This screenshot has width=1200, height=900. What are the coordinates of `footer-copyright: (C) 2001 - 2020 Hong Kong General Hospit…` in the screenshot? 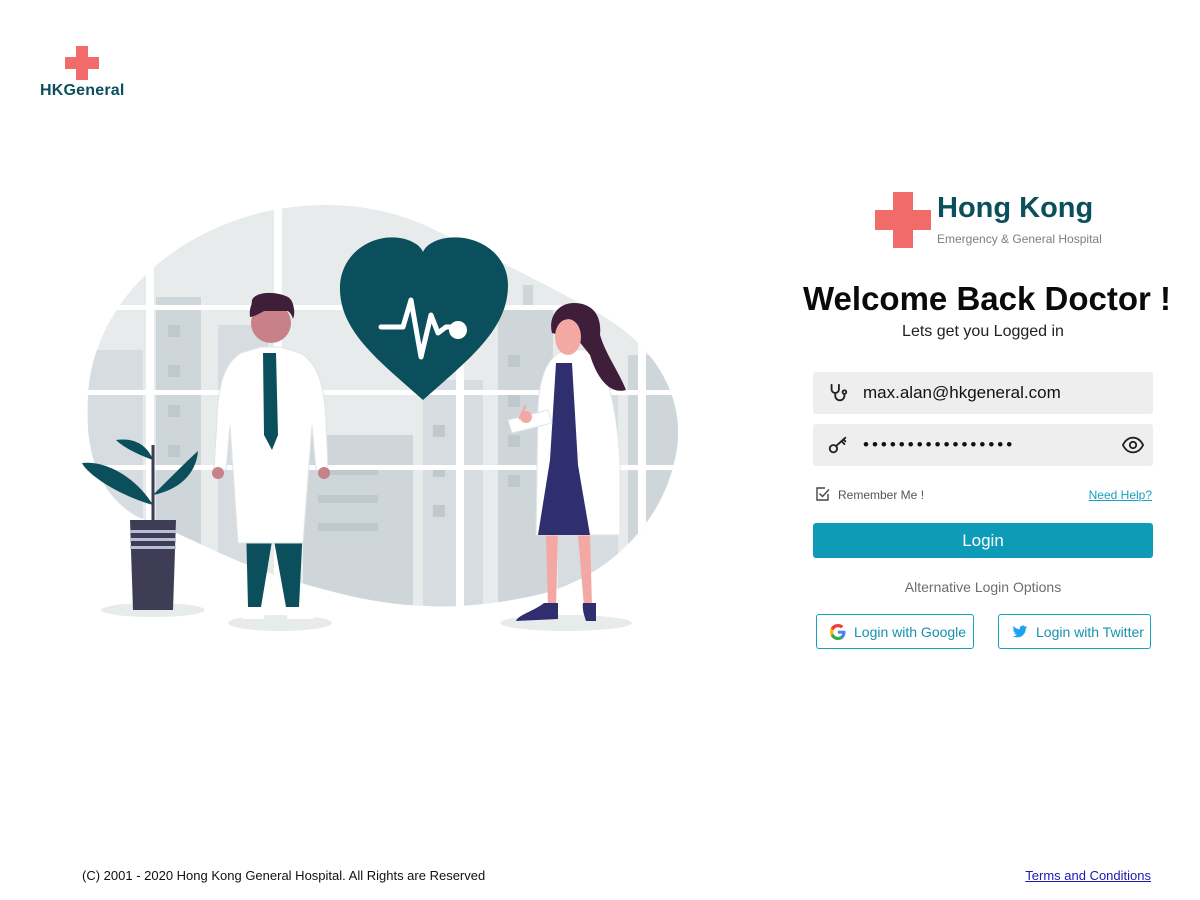 It's located at (284, 875).